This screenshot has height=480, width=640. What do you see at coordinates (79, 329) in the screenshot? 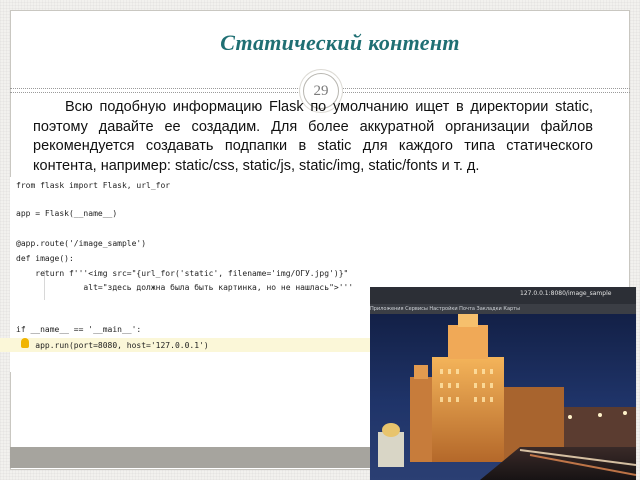
I see `code-line: if __name__ == '__main__':` at bounding box center [79, 329].